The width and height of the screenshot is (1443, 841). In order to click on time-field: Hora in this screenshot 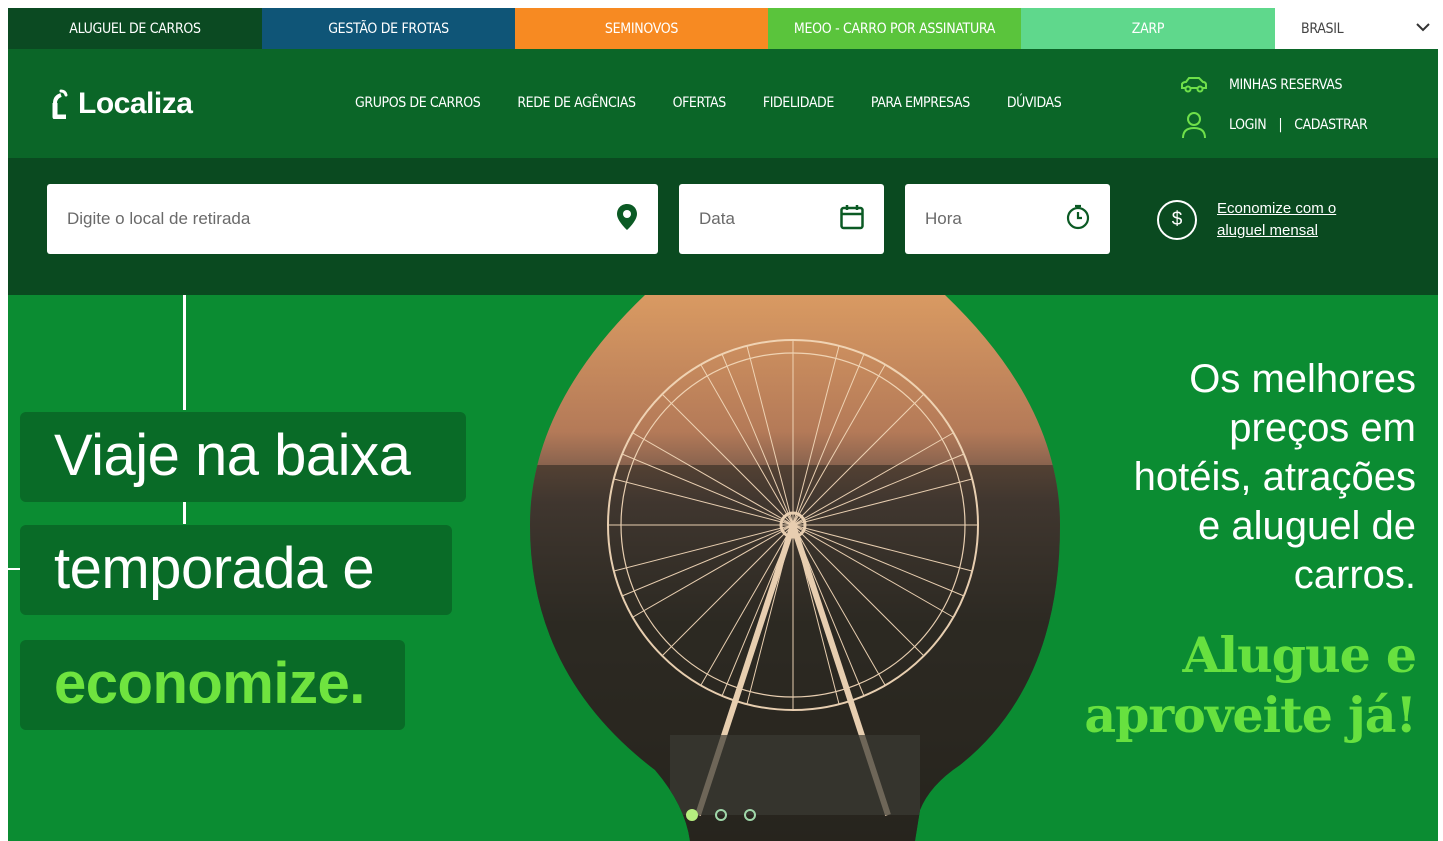, I will do `click(1007, 219)`.